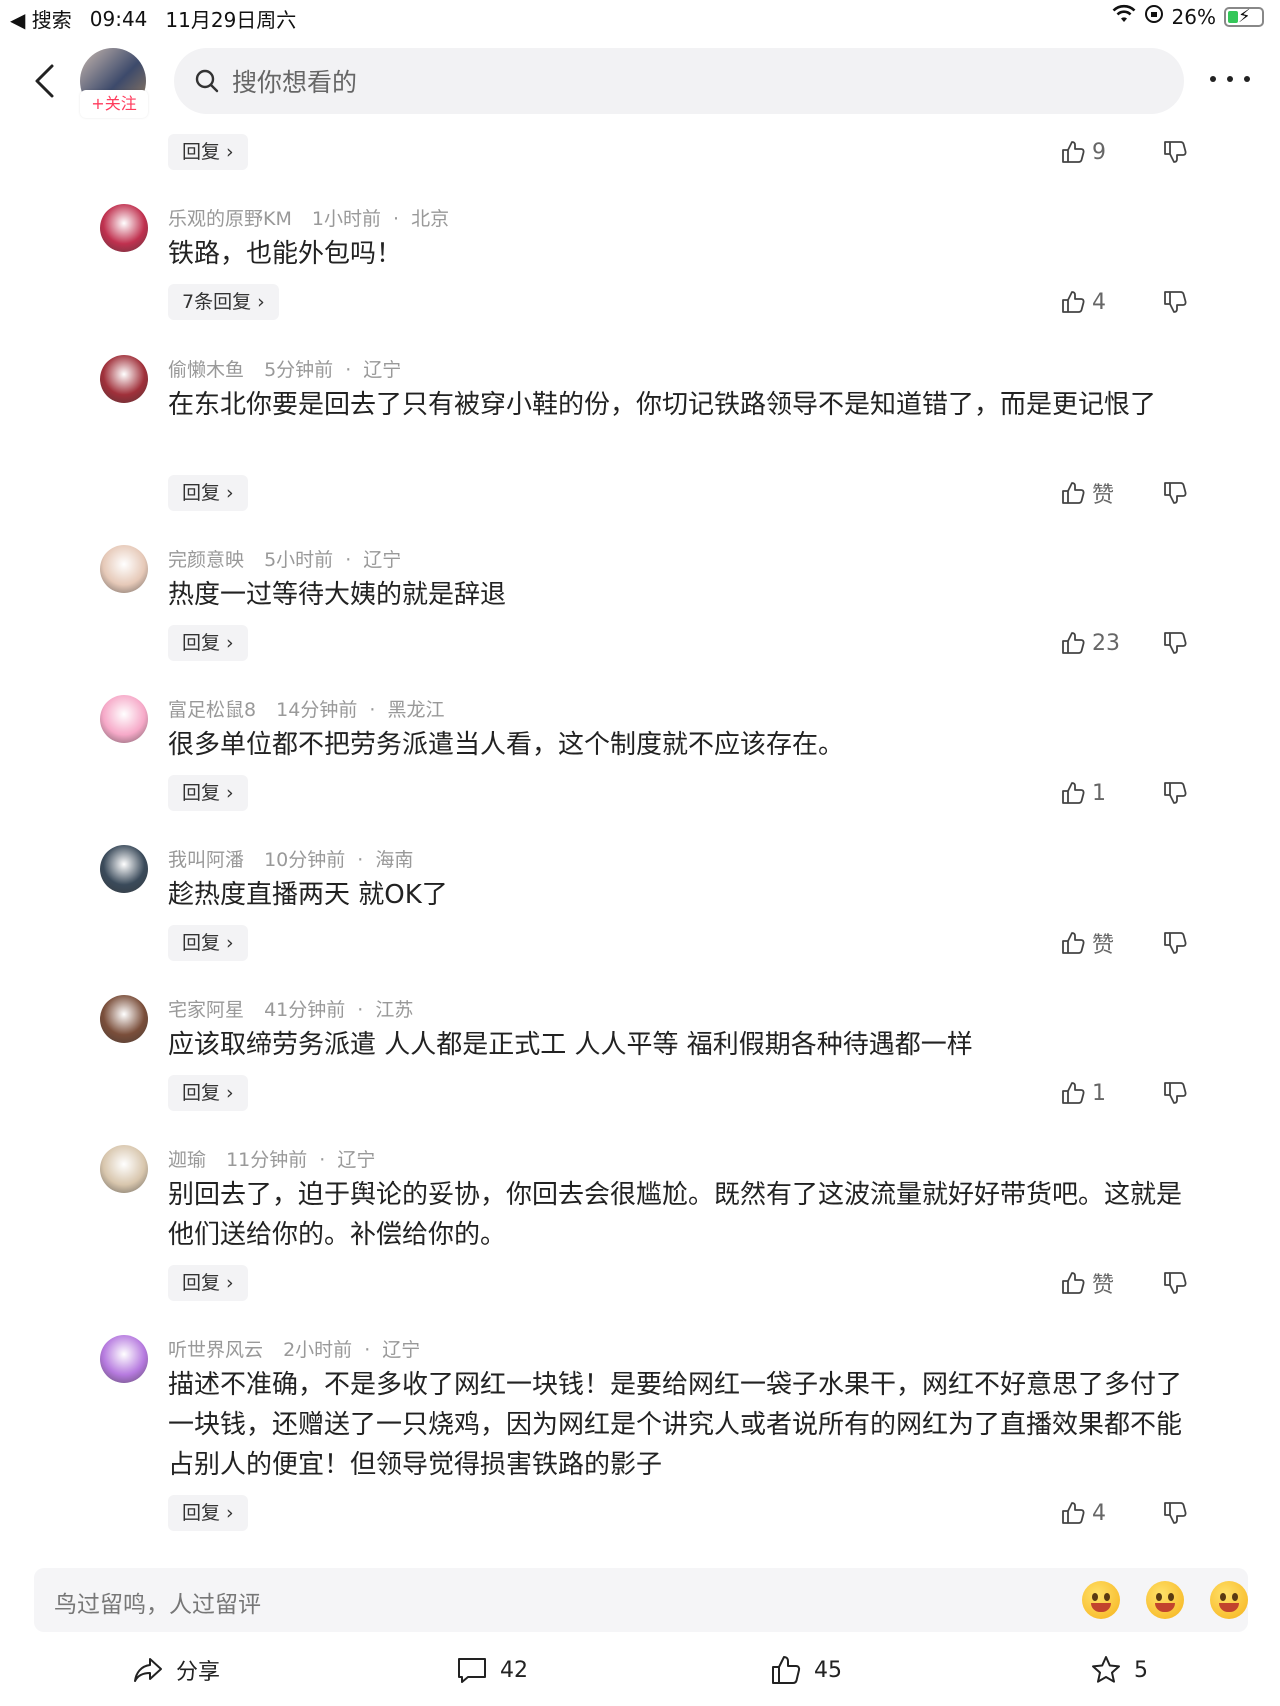 The image size is (1280, 1706). Describe the element at coordinates (1110, 152) in the screenshot. I see `like-button: 9` at that location.